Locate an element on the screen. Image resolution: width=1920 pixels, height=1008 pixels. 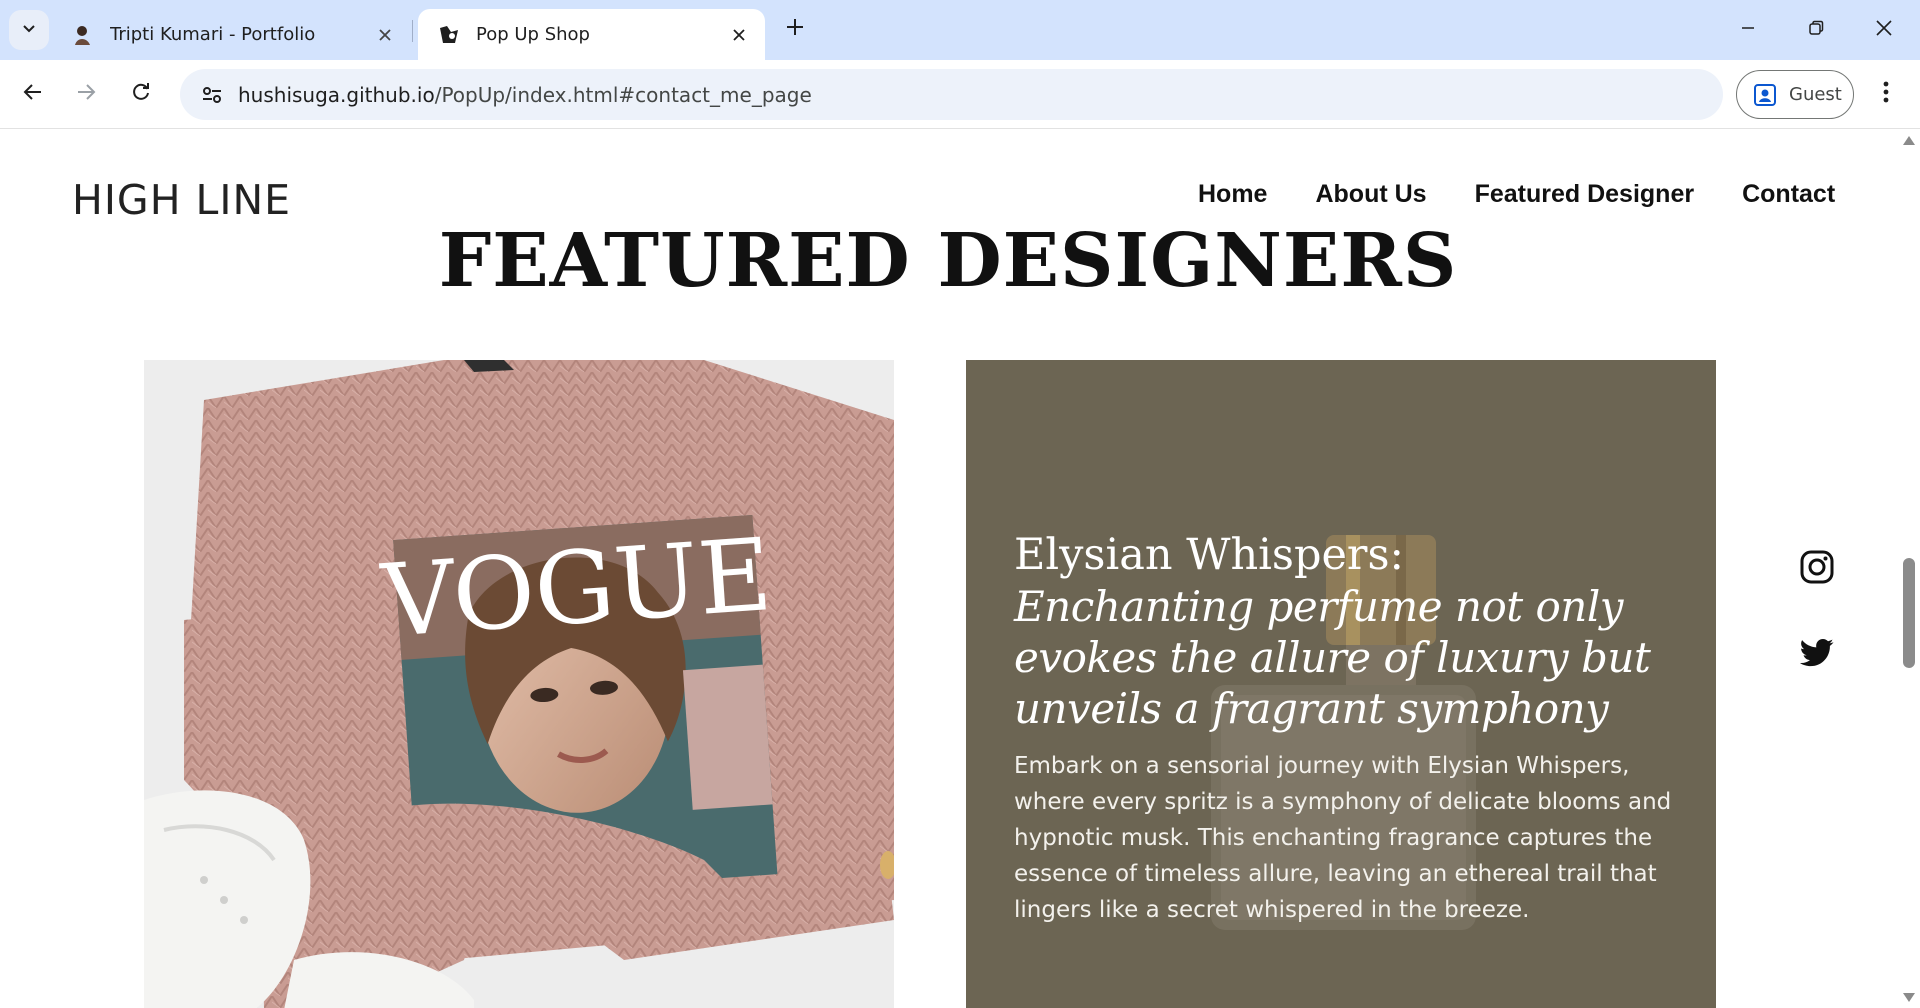
site-info-icon is located at coordinates (212, 94).